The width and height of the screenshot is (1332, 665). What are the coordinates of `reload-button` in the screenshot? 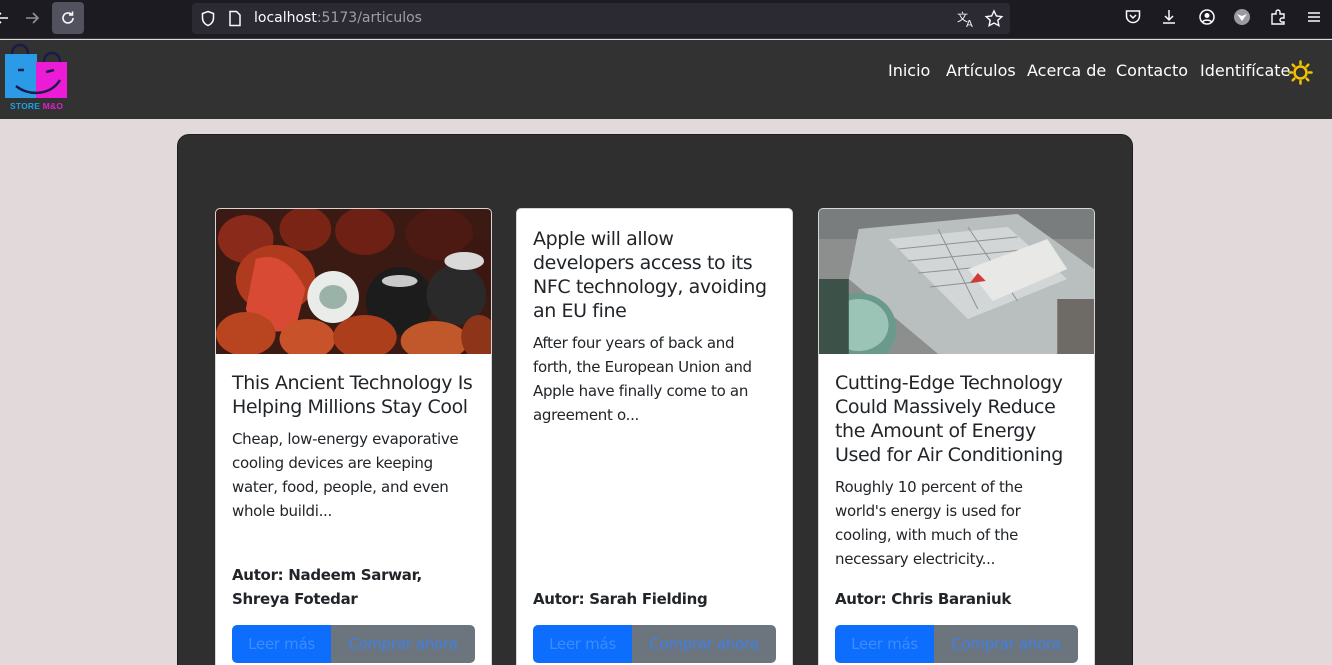 It's located at (68, 18).